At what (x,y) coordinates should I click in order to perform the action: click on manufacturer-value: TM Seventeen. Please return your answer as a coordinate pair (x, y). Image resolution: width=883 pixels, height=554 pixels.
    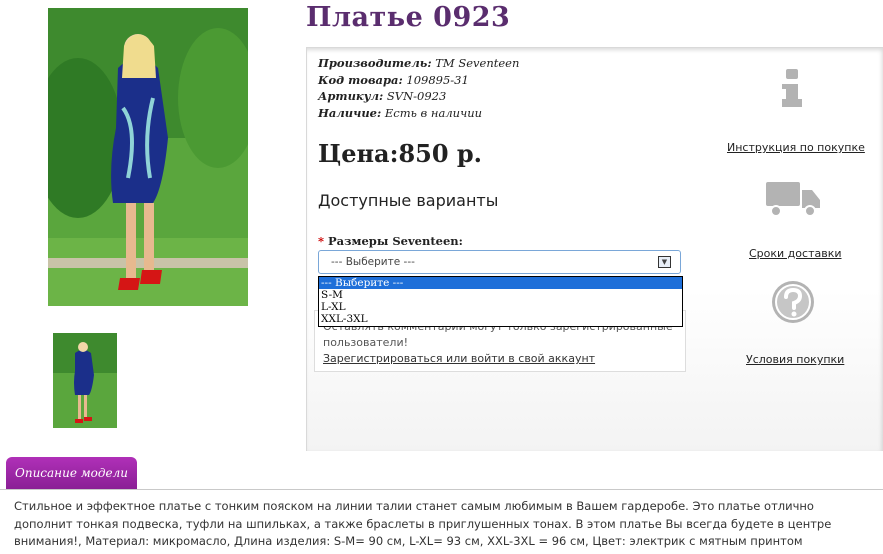
    Looking at the image, I should click on (475, 63).